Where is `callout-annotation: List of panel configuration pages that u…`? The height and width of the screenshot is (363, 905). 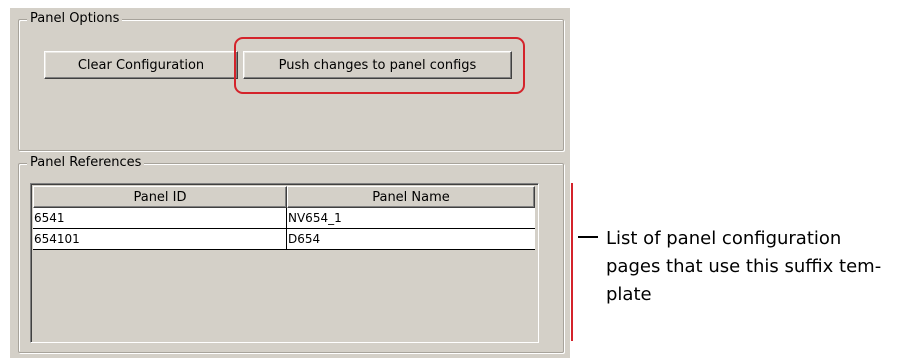
callout-annotation: List of panel configuration pages that u… is located at coordinates (751, 267).